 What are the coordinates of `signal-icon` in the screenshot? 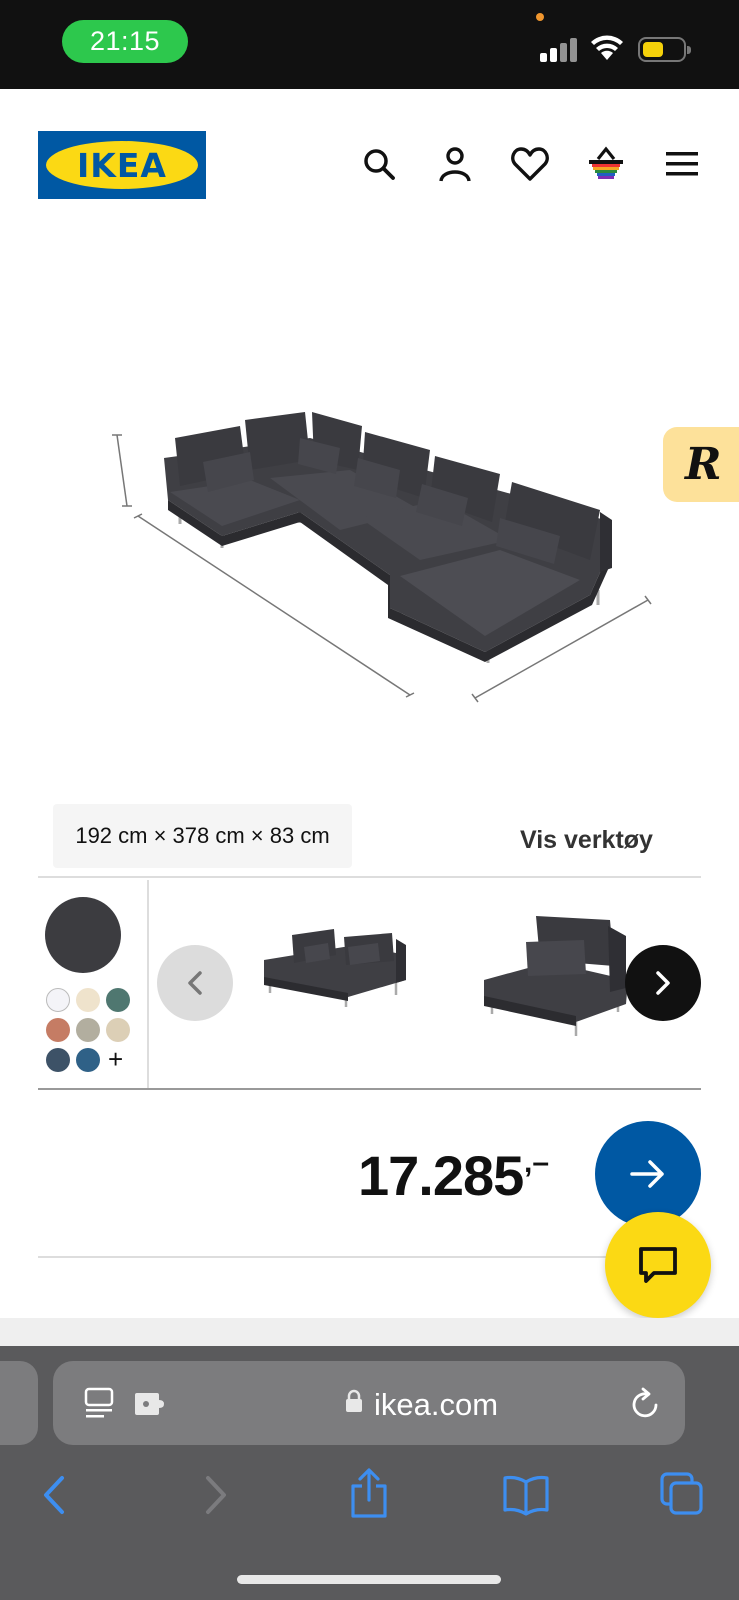 It's located at (559, 49).